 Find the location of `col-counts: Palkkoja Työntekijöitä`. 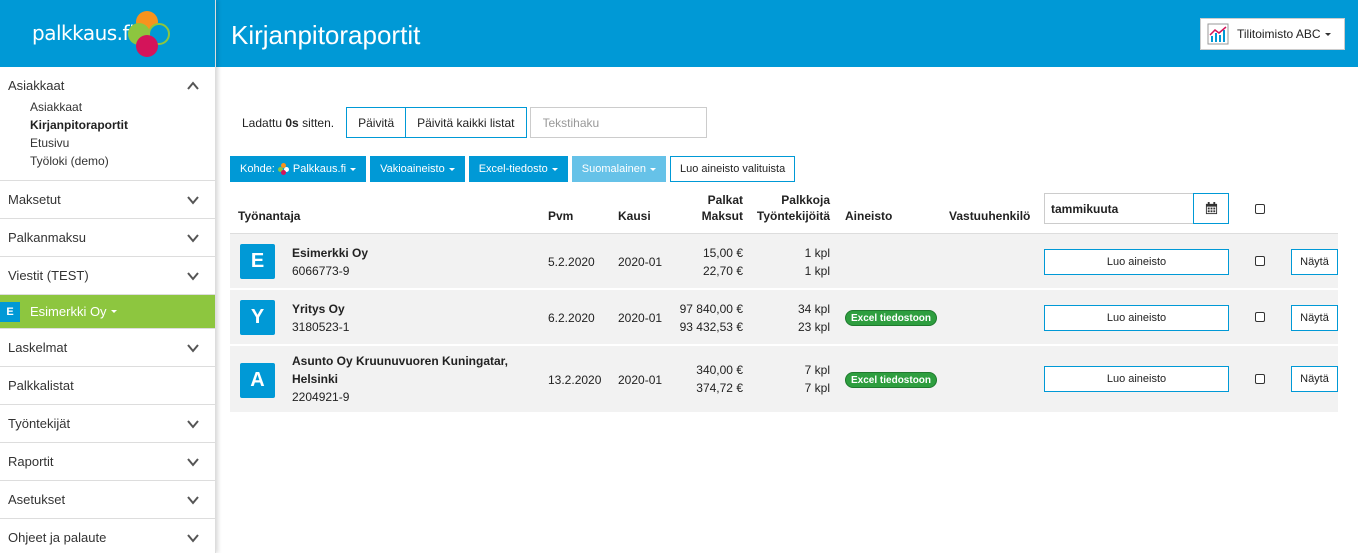

col-counts: Palkkoja Työntekijöitä is located at coordinates (793, 208).